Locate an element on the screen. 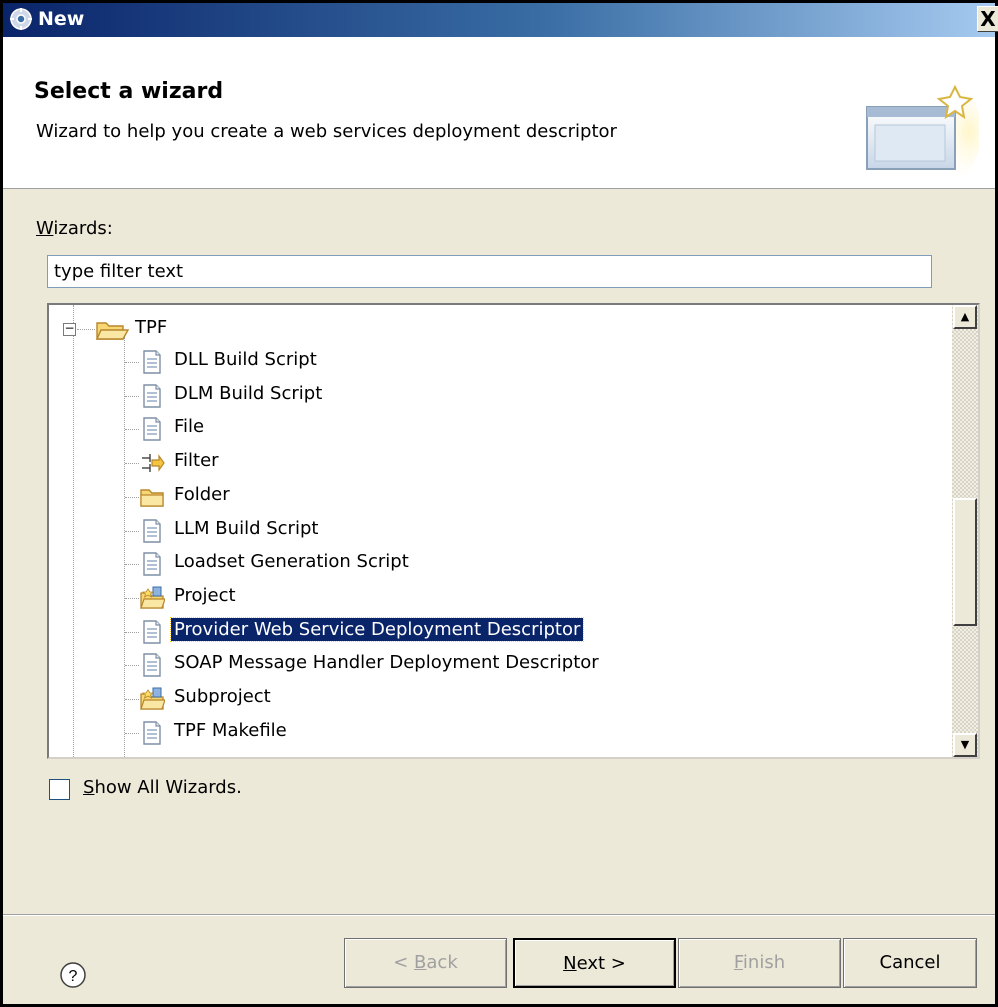 This screenshot has height=1007, width=998. cancel-text: Cancel is located at coordinates (910, 962).